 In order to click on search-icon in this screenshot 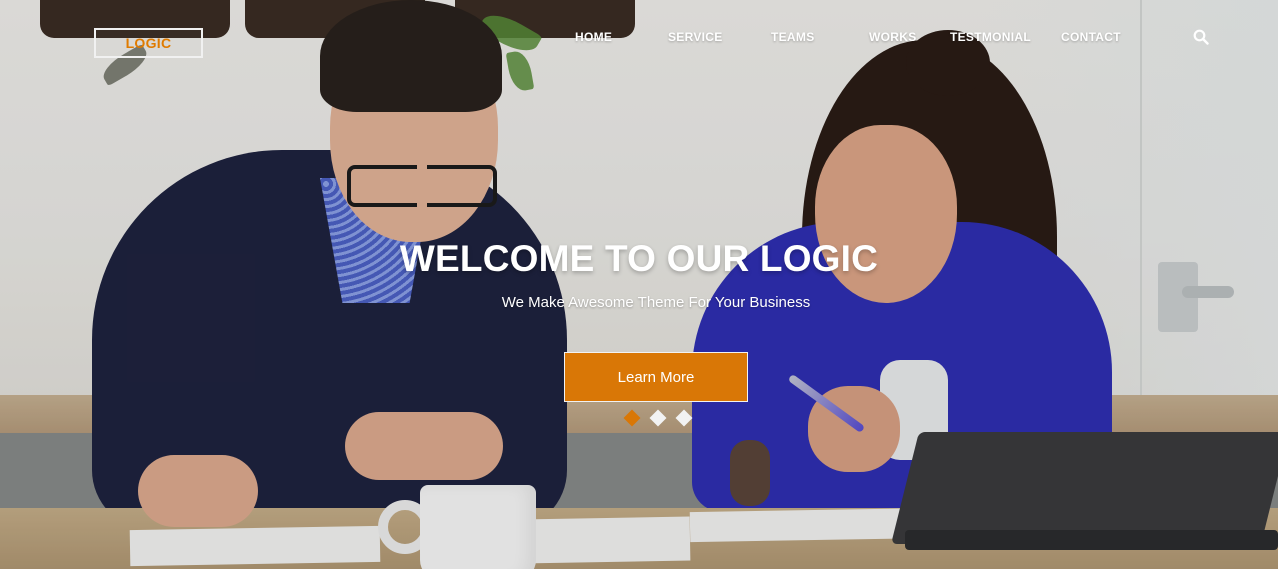, I will do `click(1201, 37)`.